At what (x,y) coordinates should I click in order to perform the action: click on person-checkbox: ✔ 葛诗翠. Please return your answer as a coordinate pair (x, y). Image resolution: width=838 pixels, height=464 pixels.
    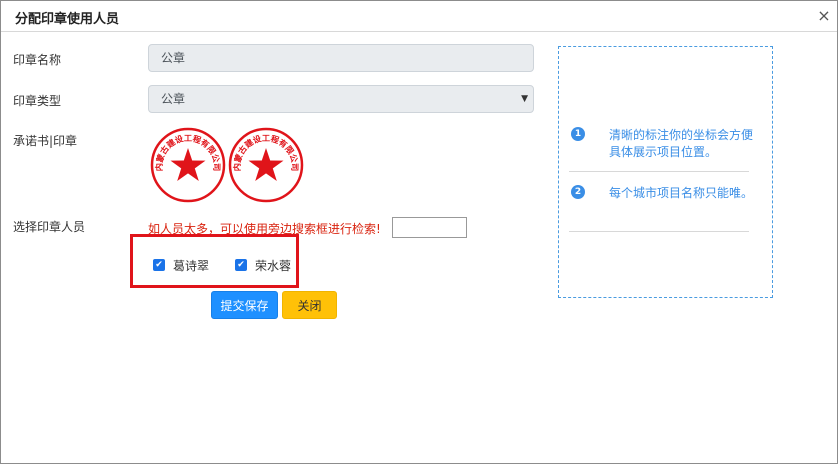
    Looking at the image, I should click on (181, 265).